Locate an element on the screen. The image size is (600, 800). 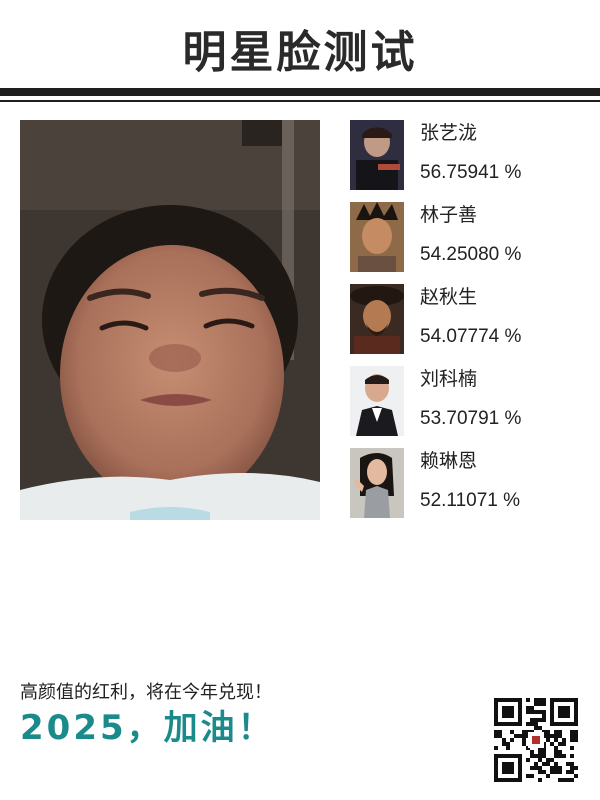
match-item: 赵秋生 54.07774 % is located at coordinates (465, 319).